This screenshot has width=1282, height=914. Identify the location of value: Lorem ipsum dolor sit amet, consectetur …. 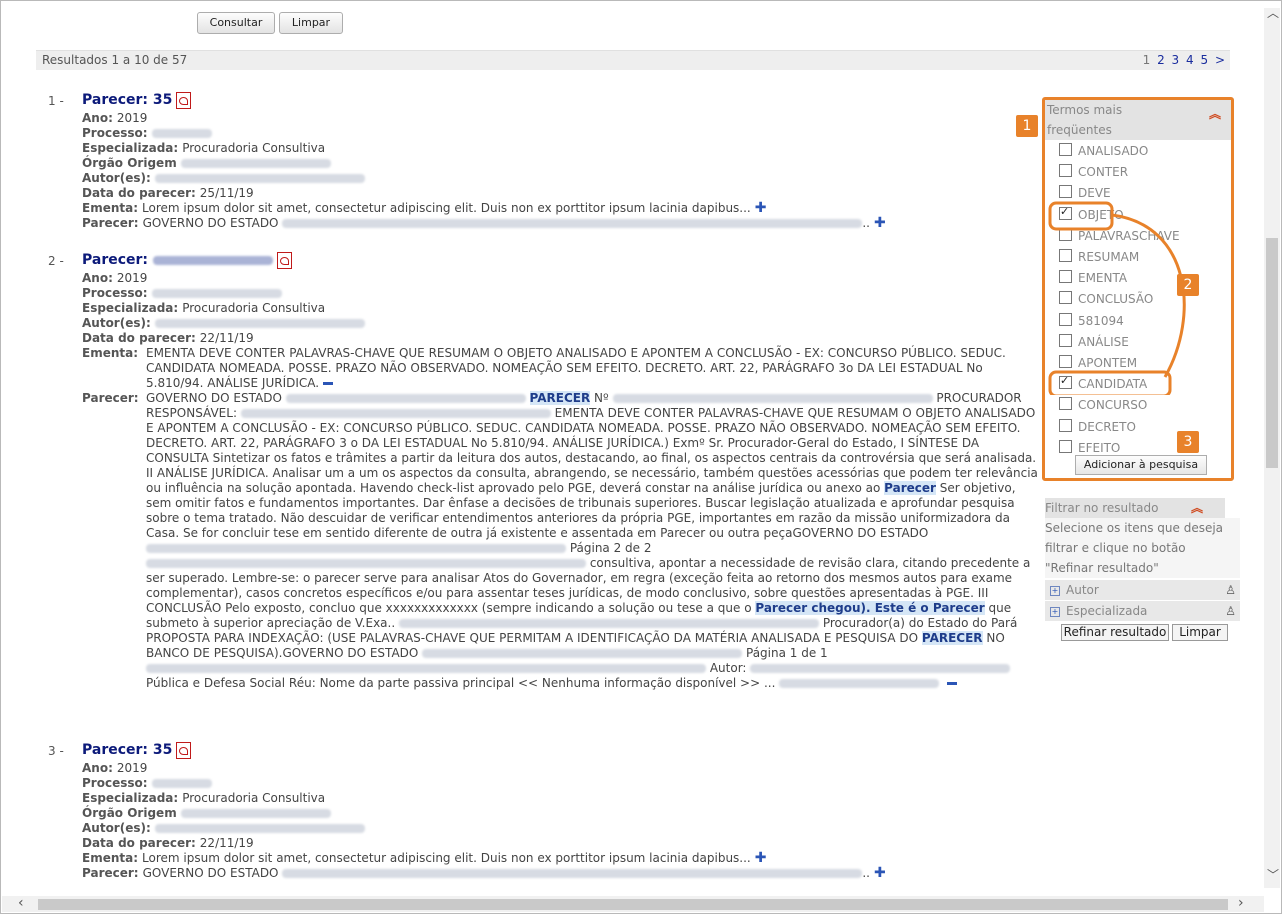
(446, 858).